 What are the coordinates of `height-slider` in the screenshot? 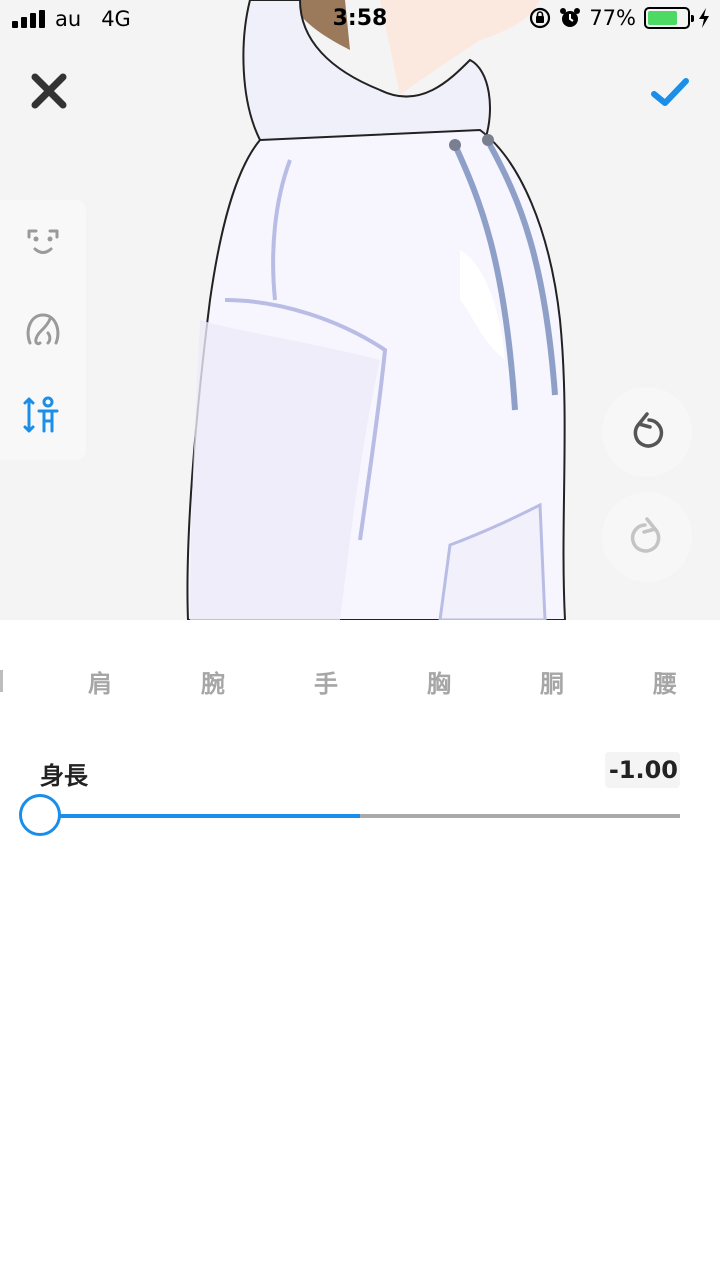 It's located at (349, 815).